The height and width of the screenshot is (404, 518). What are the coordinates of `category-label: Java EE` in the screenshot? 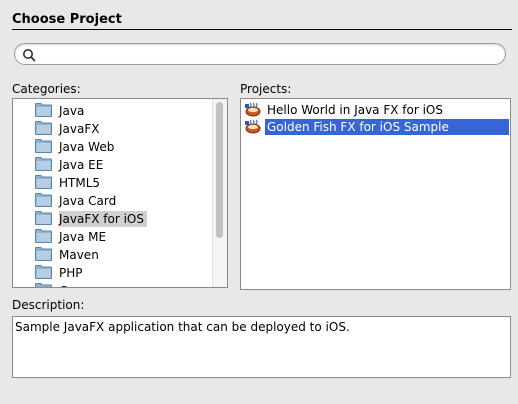 It's located at (81, 165).